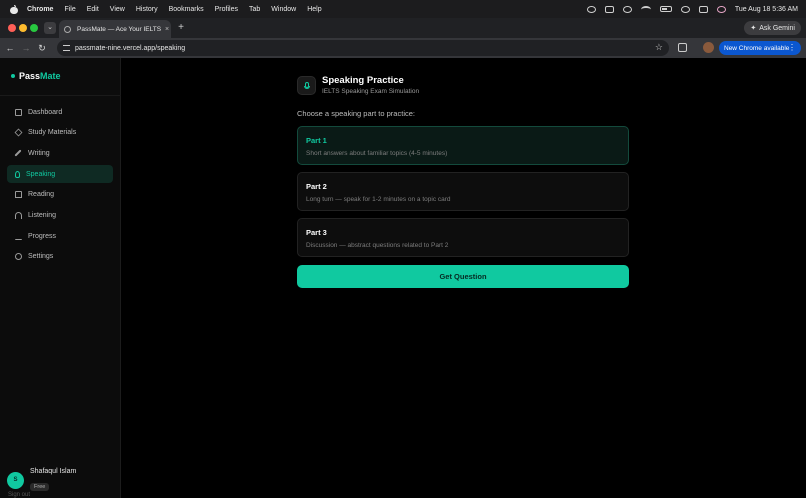 This screenshot has width=806, height=498. Describe the element at coordinates (18, 132) in the screenshot. I see `graduation-cap-icon` at that location.